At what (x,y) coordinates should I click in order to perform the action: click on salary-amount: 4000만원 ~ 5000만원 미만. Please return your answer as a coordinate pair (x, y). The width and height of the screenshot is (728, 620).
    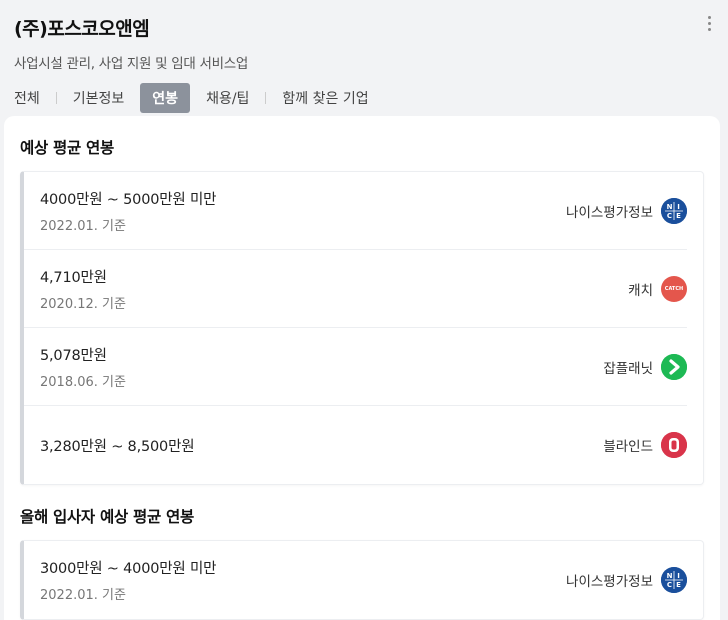
    Looking at the image, I should click on (128, 199).